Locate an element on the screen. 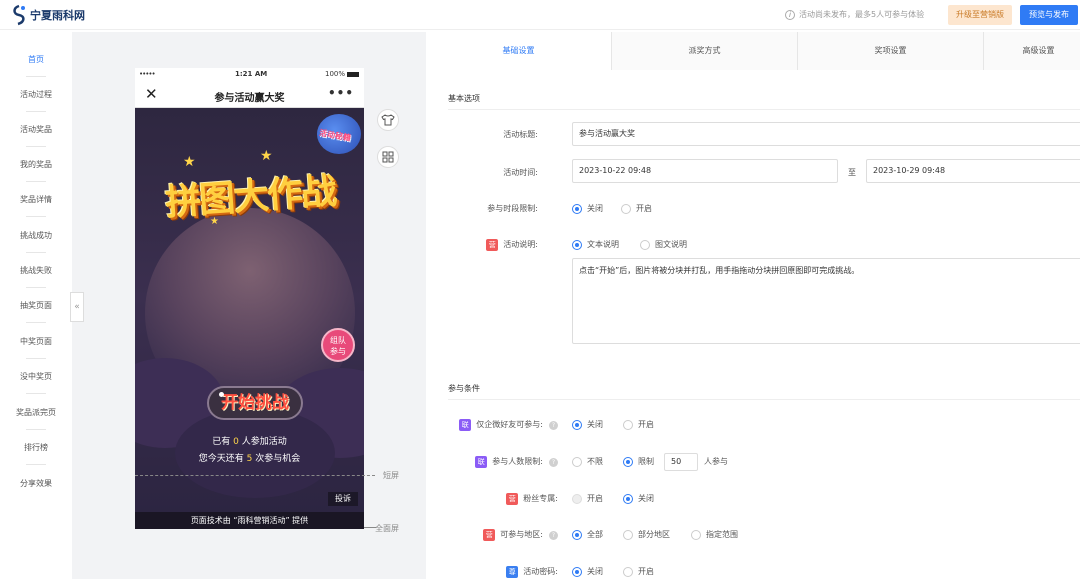 This screenshot has width=1080, height=579. notice-text: 活动尚未发布，最多5人可参与体验 is located at coordinates (862, 14).